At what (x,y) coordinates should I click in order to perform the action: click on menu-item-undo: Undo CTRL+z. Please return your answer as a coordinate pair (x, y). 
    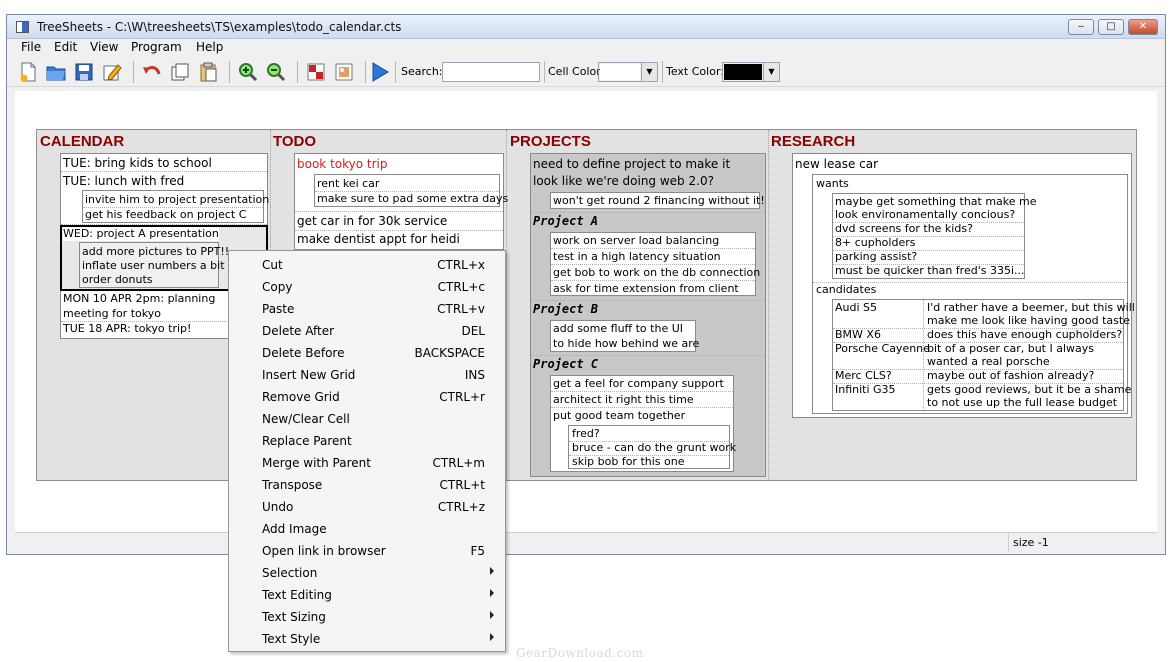
    Looking at the image, I should click on (367, 507).